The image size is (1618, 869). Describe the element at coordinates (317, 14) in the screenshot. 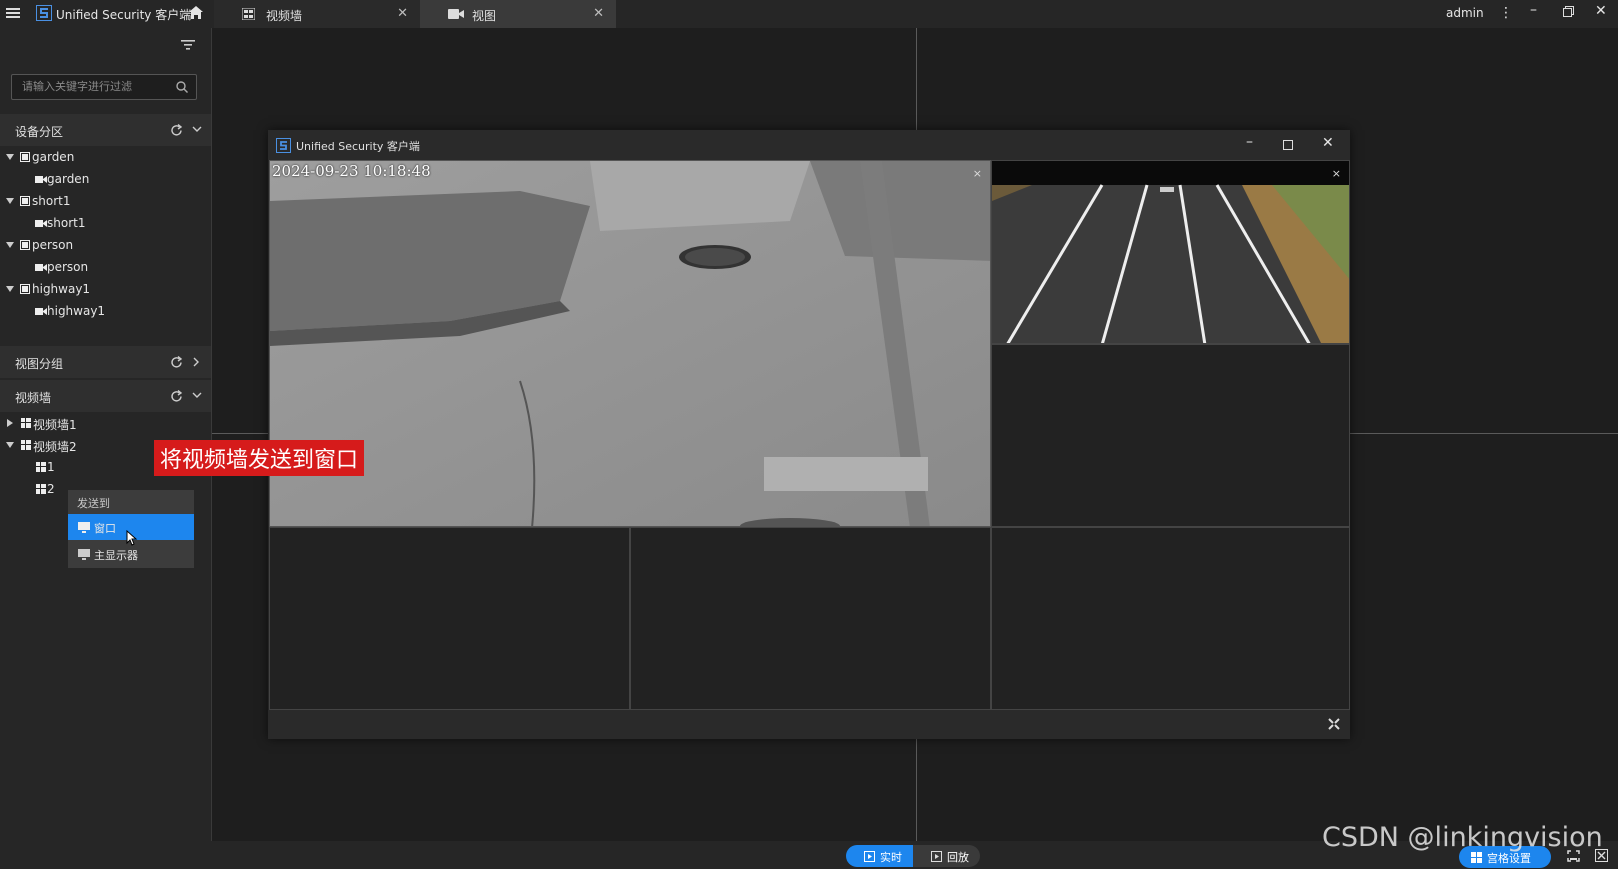

I see `tab-video-wall: 视频墙 ✕` at that location.